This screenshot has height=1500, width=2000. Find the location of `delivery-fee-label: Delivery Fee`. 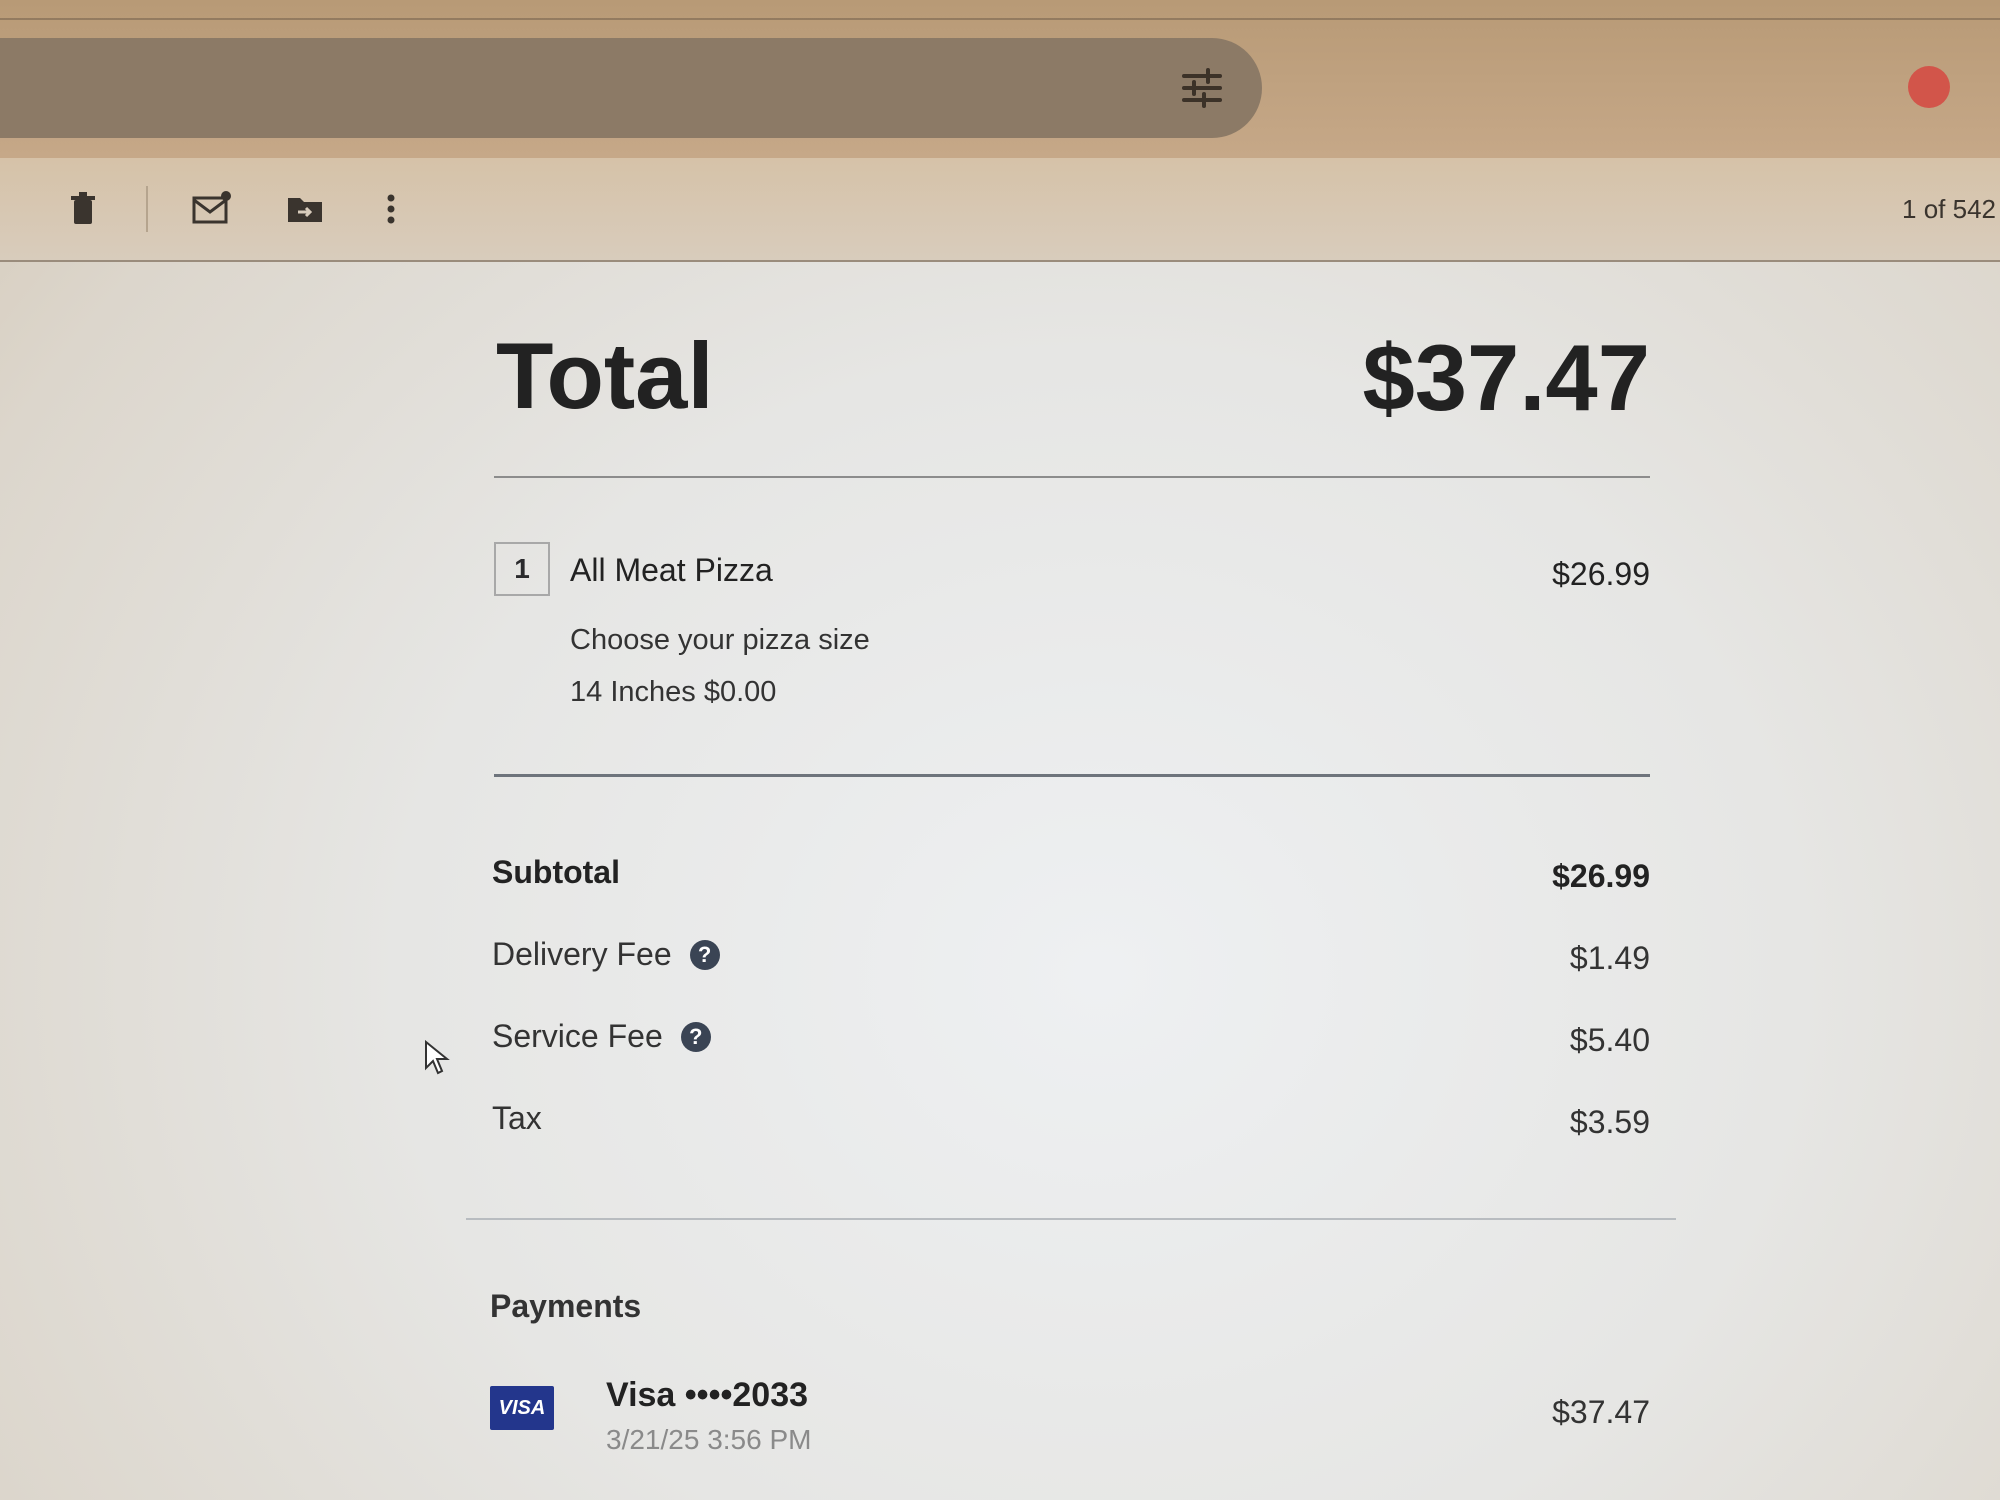

delivery-fee-label: Delivery Fee is located at coordinates (582, 954).